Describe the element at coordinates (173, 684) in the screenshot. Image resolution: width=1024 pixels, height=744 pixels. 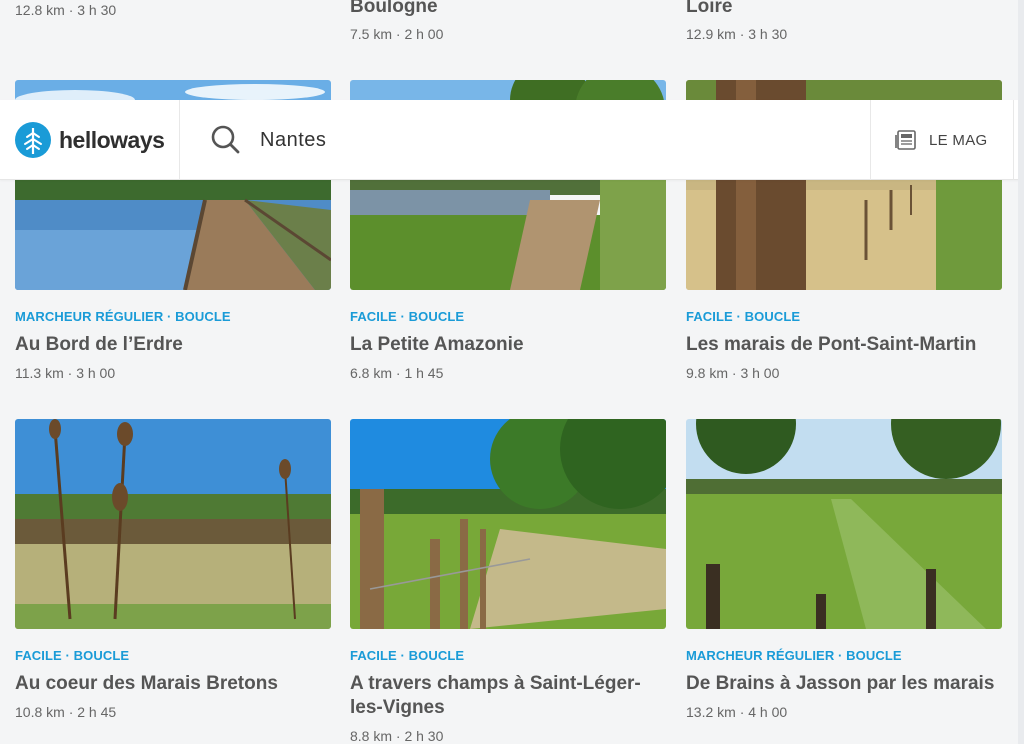
I see `card-title: Au coeur des Marais Bretons` at that location.